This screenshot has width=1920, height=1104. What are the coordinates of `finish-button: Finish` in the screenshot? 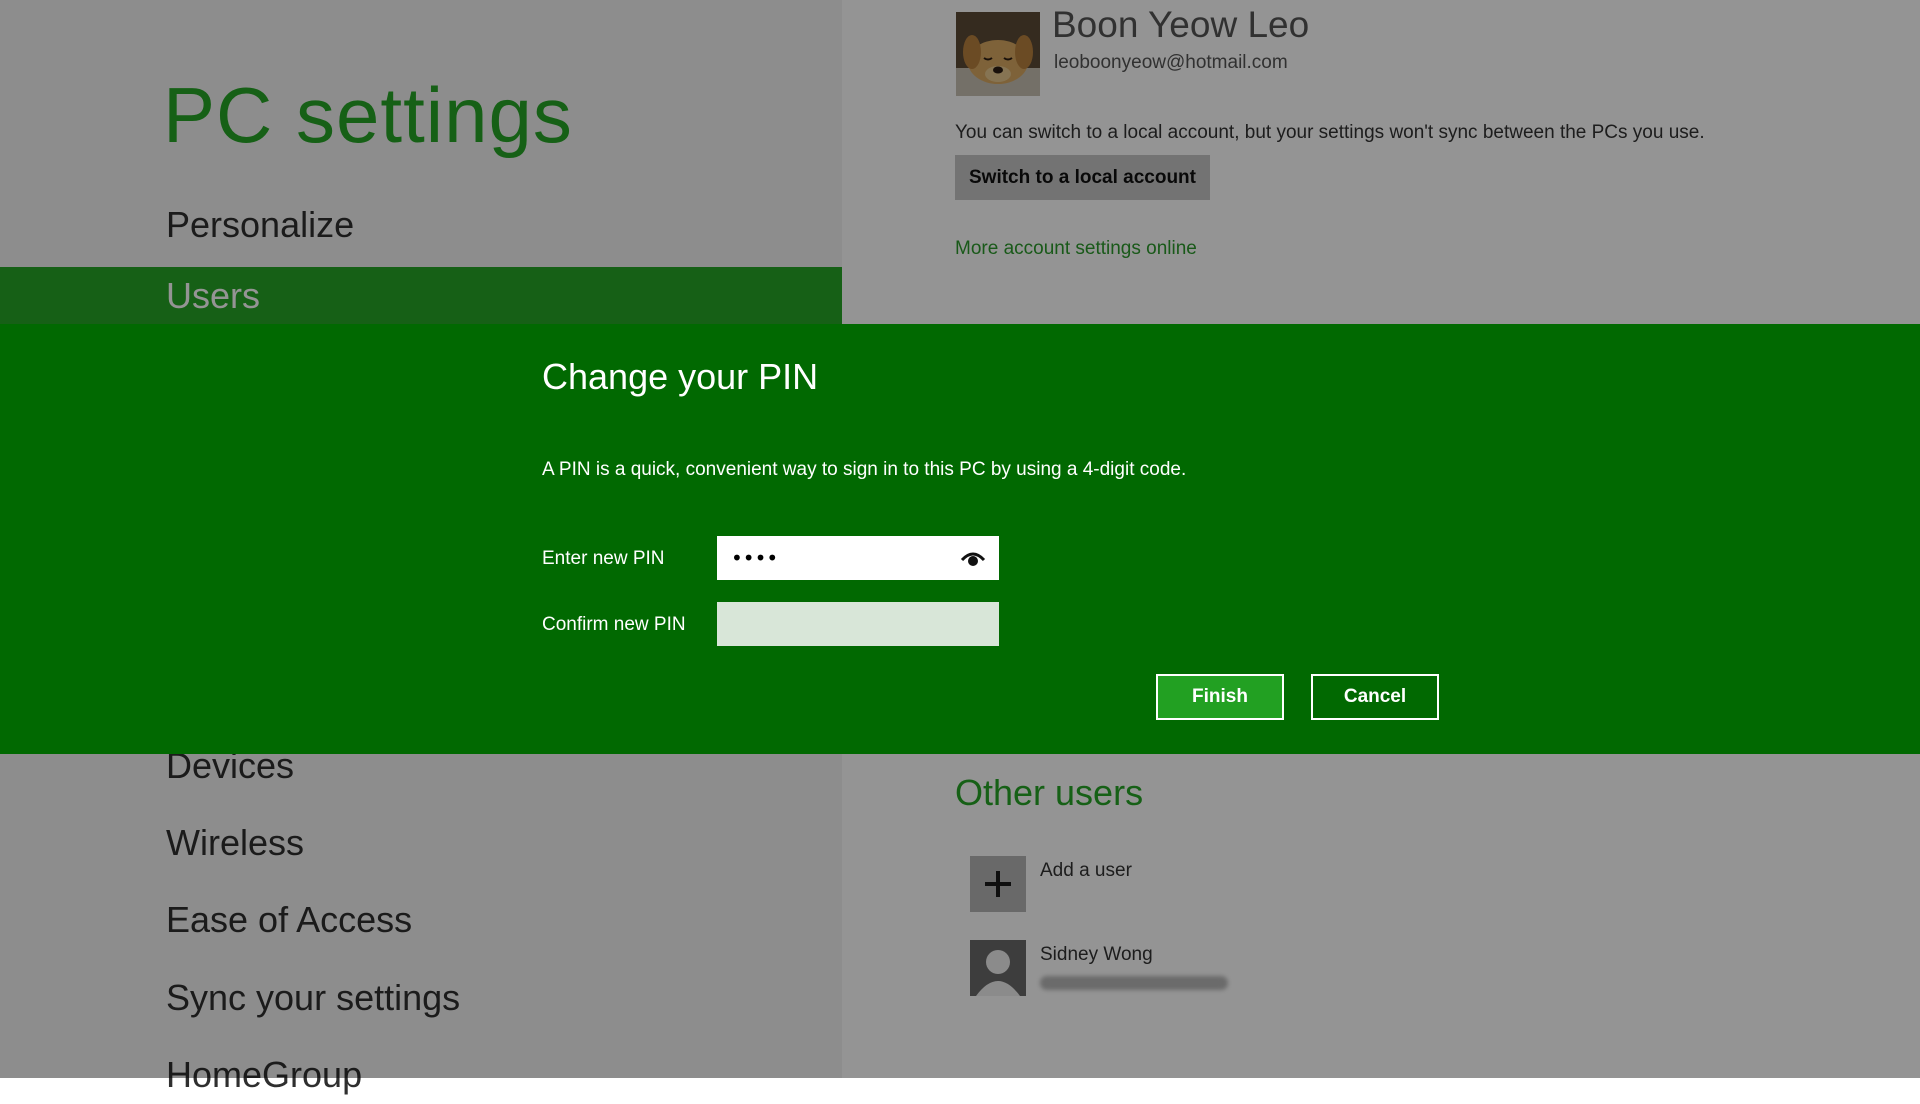 It's located at (1220, 697).